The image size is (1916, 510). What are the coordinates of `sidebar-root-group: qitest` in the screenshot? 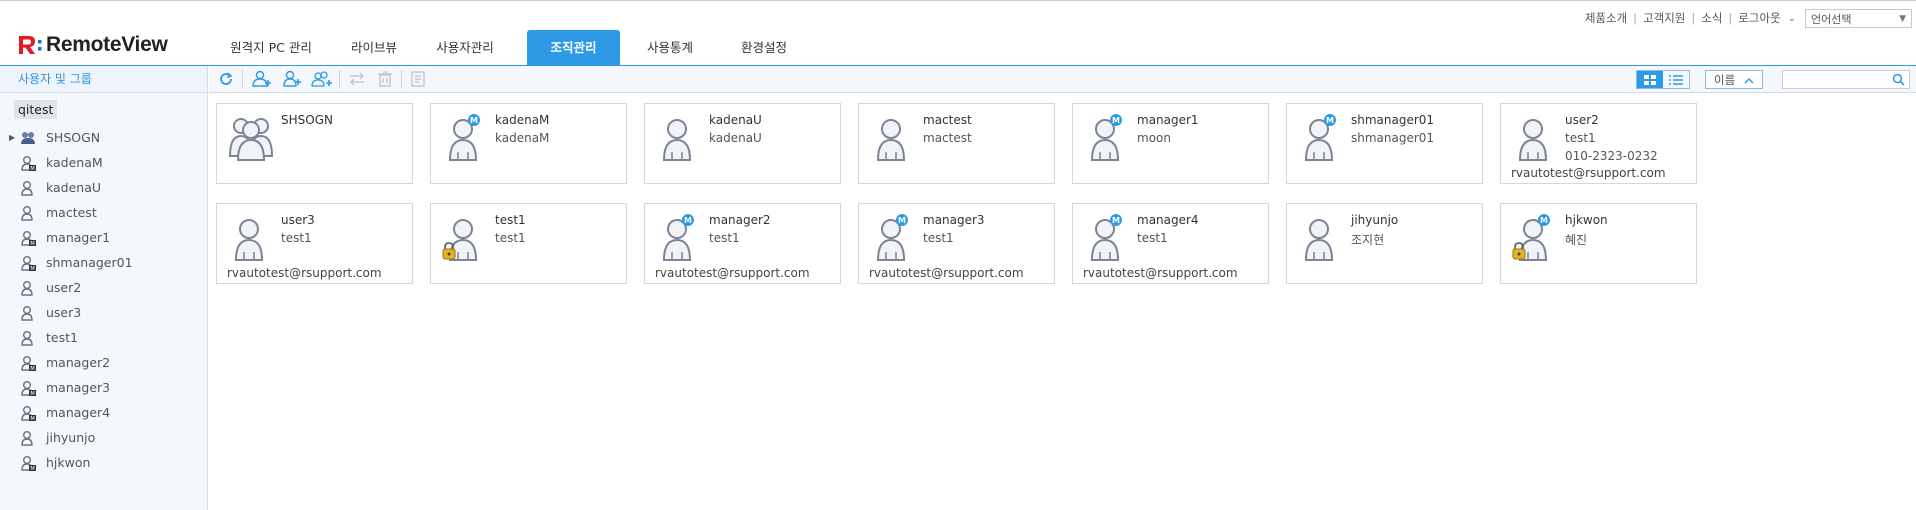 It's located at (36, 109).